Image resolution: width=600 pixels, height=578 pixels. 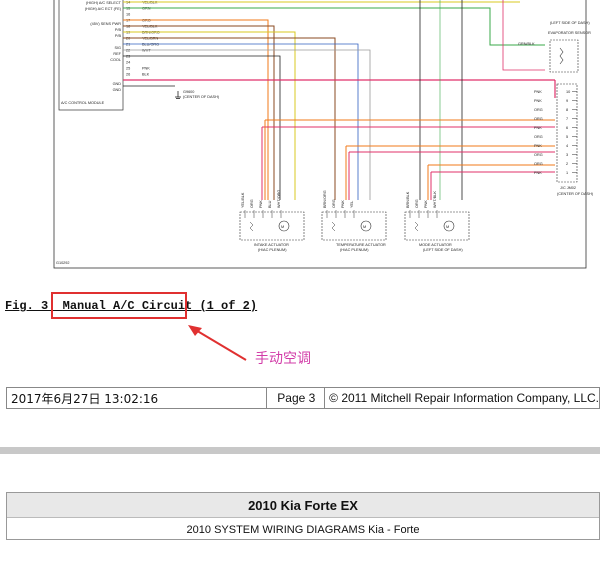 What do you see at coordinates (435, 199) in the screenshot?
I see `actuator-wire-label: WHT/BLK` at bounding box center [435, 199].